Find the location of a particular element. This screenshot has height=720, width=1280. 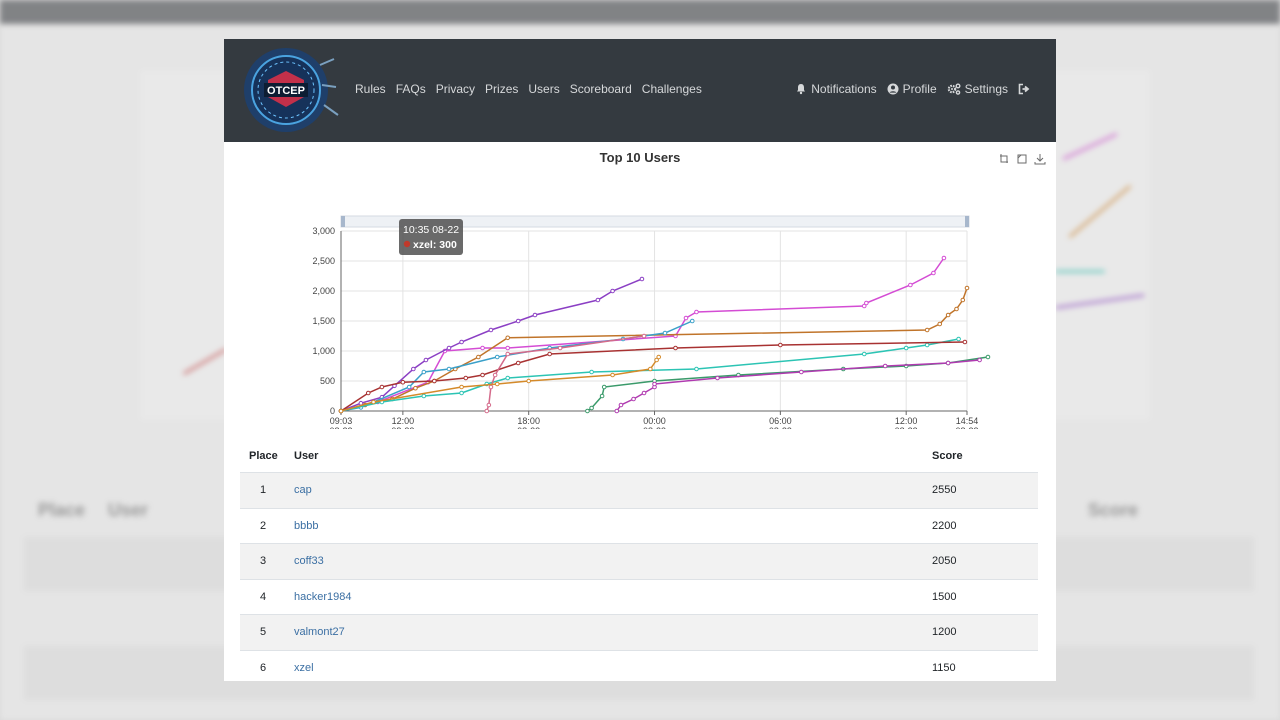

nav-challenges: Challenges is located at coordinates (672, 89).